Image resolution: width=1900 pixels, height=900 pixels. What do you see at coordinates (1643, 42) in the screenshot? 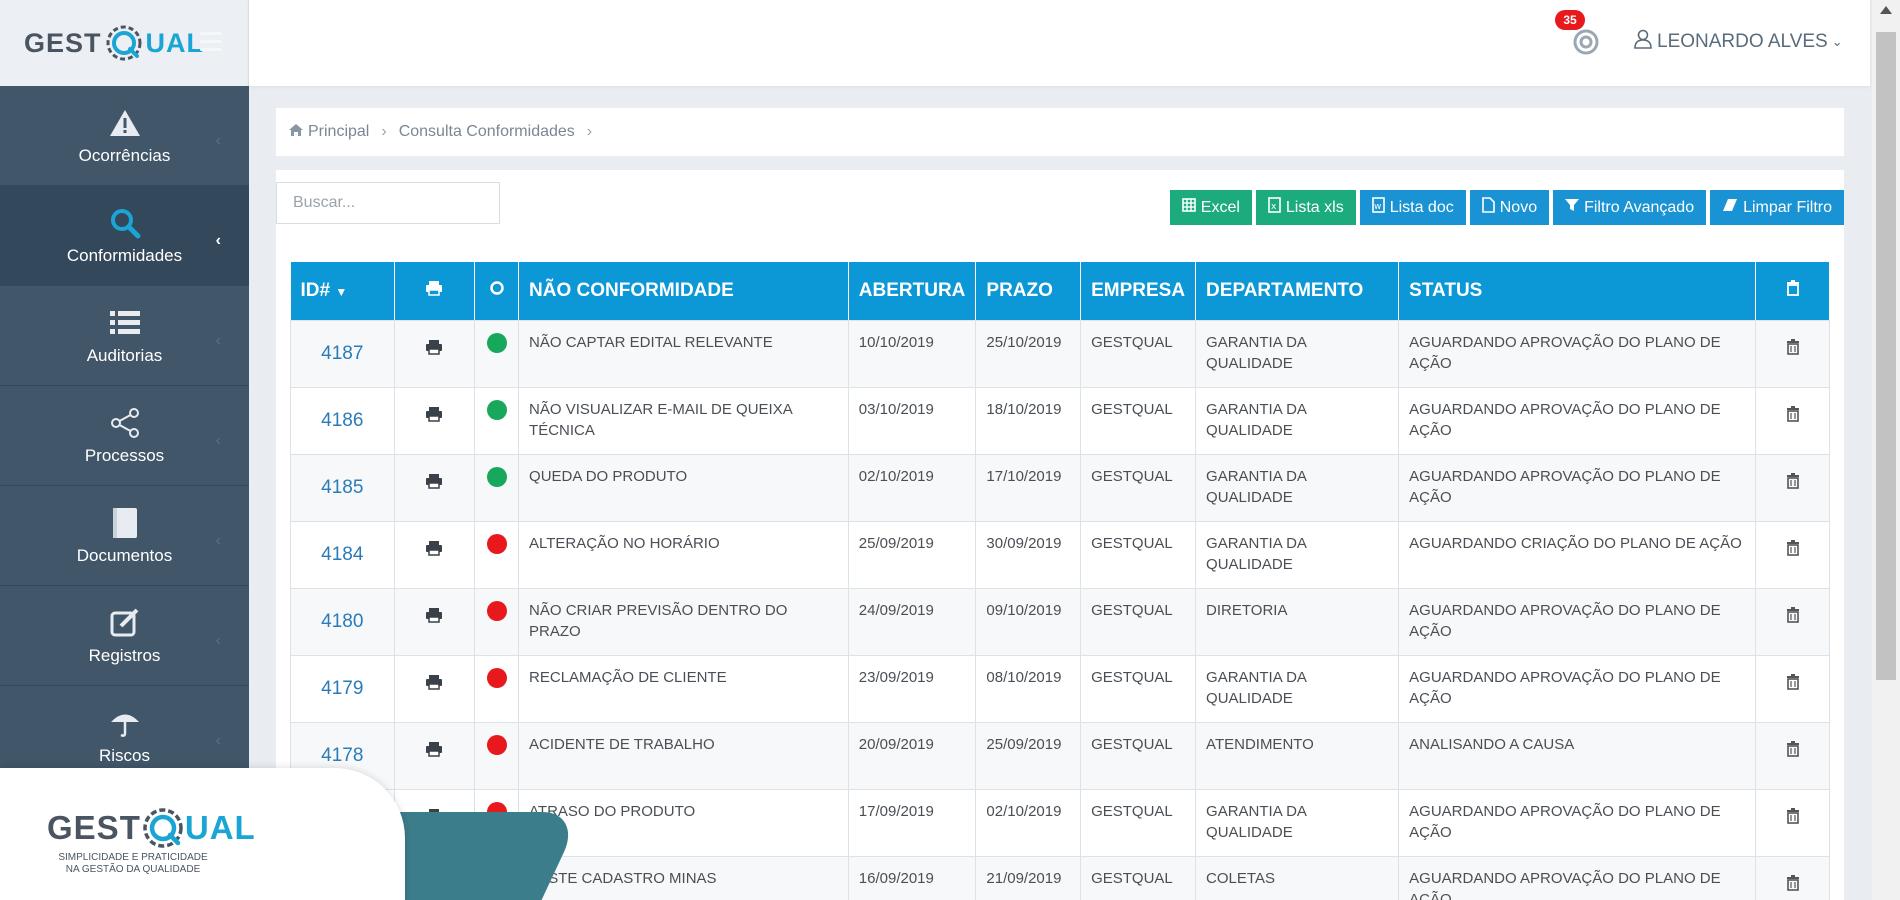
I see `user-icon` at bounding box center [1643, 42].